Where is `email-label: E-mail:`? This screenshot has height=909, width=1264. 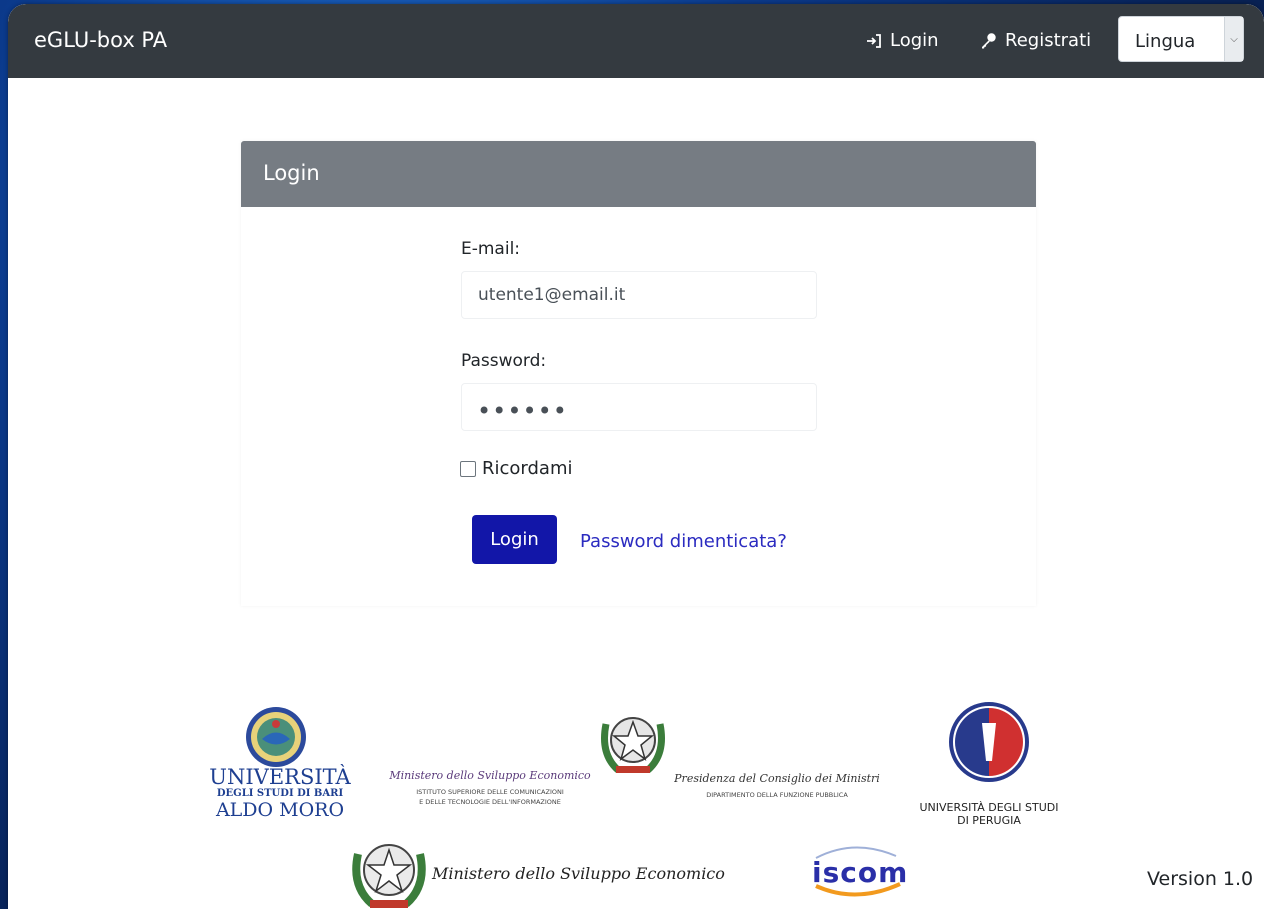 email-label: E-mail: is located at coordinates (491, 249).